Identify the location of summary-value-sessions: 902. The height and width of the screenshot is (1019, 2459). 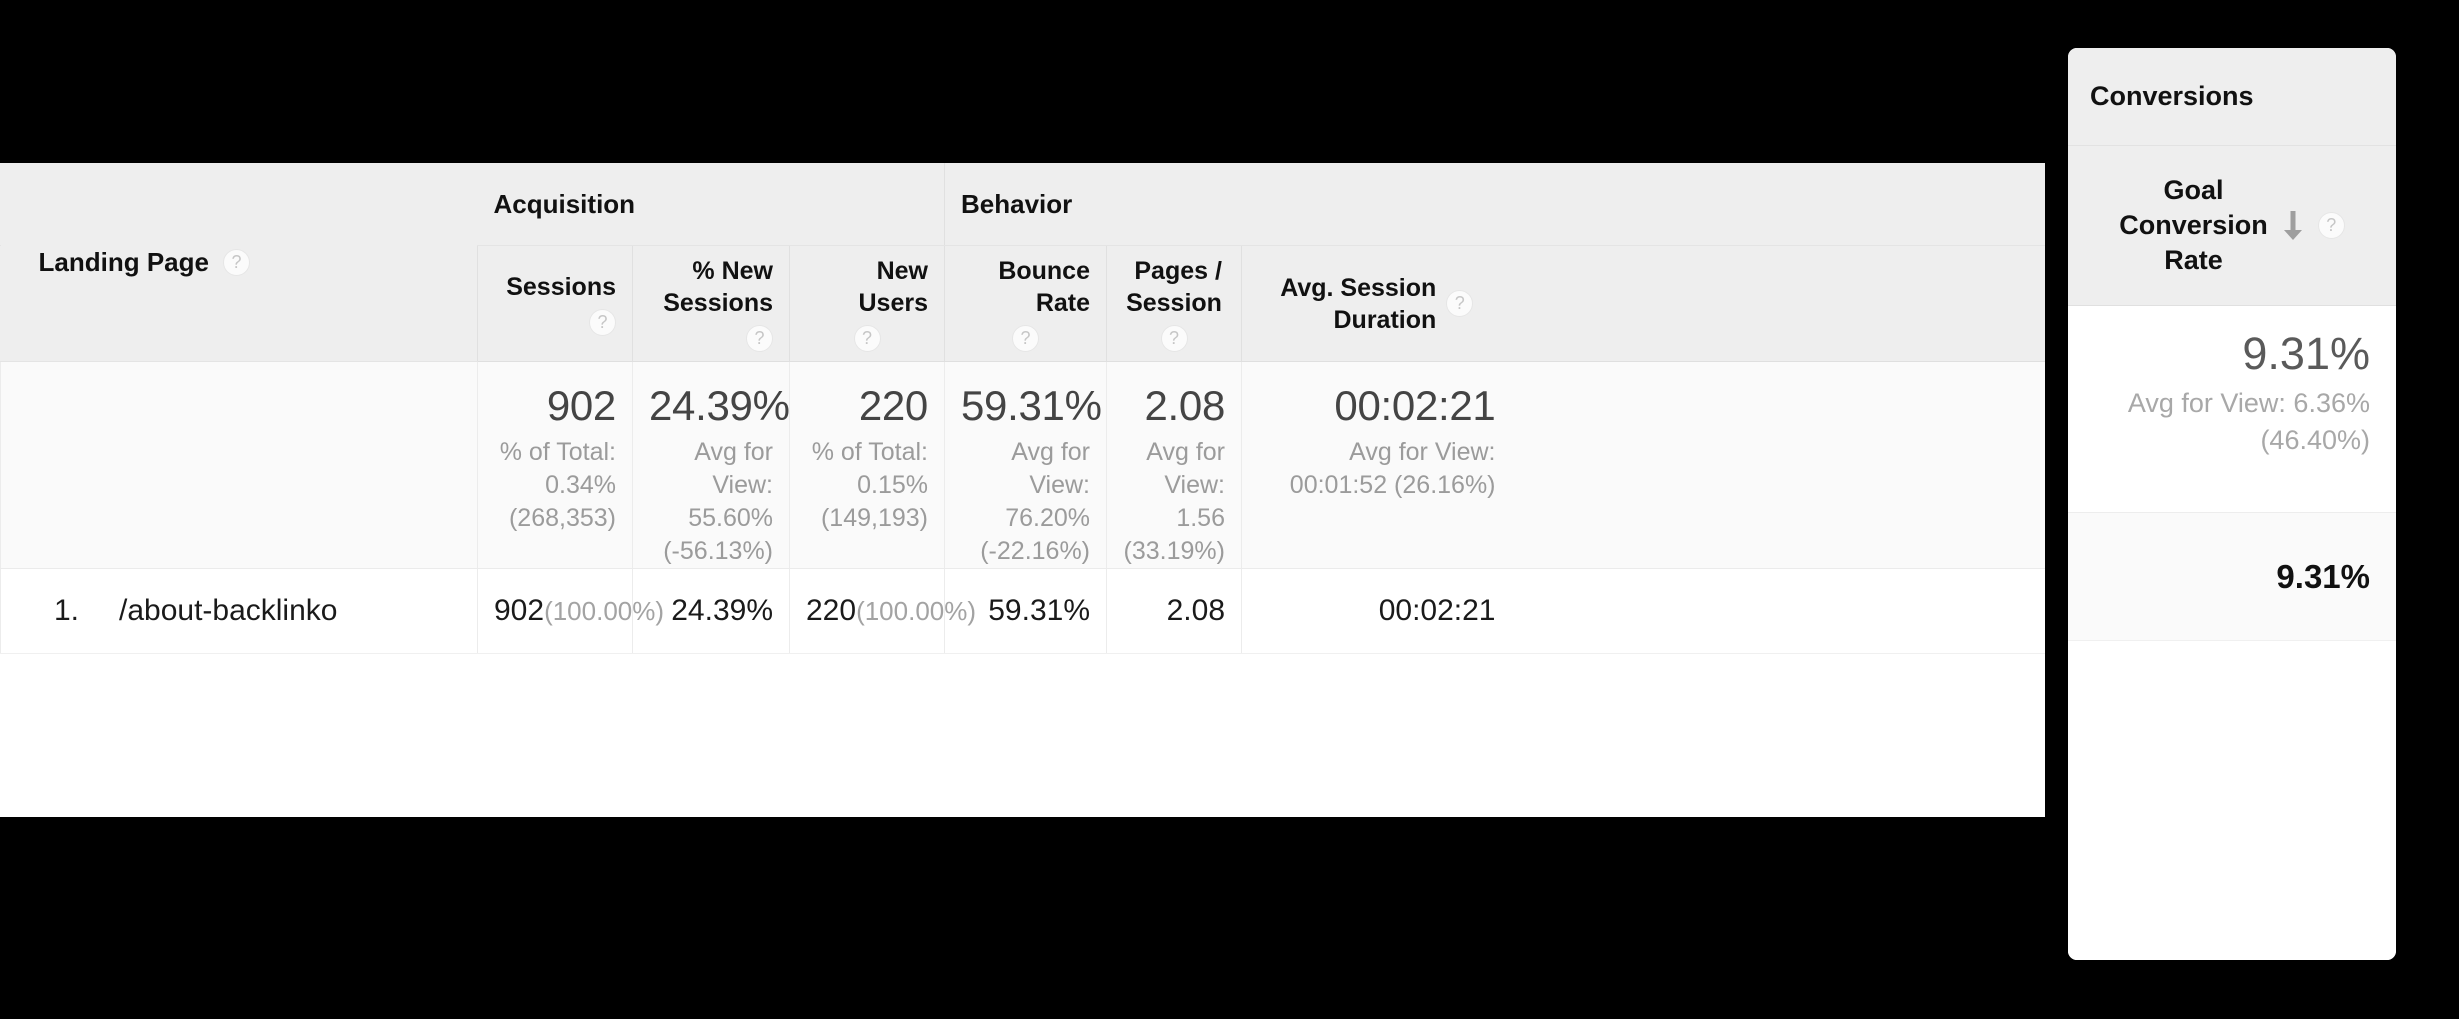
(581, 405).